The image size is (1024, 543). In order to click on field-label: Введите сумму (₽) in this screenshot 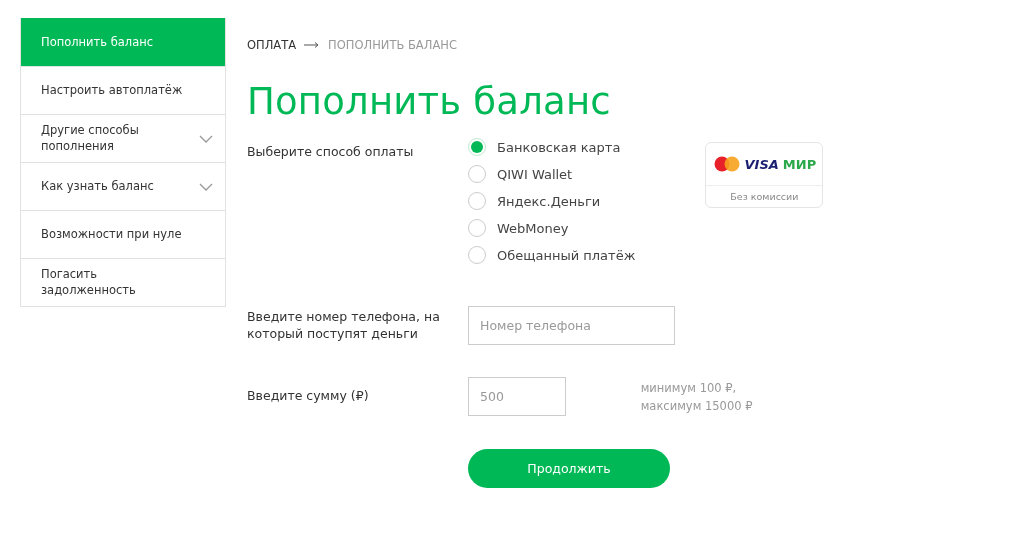, I will do `click(308, 397)`.